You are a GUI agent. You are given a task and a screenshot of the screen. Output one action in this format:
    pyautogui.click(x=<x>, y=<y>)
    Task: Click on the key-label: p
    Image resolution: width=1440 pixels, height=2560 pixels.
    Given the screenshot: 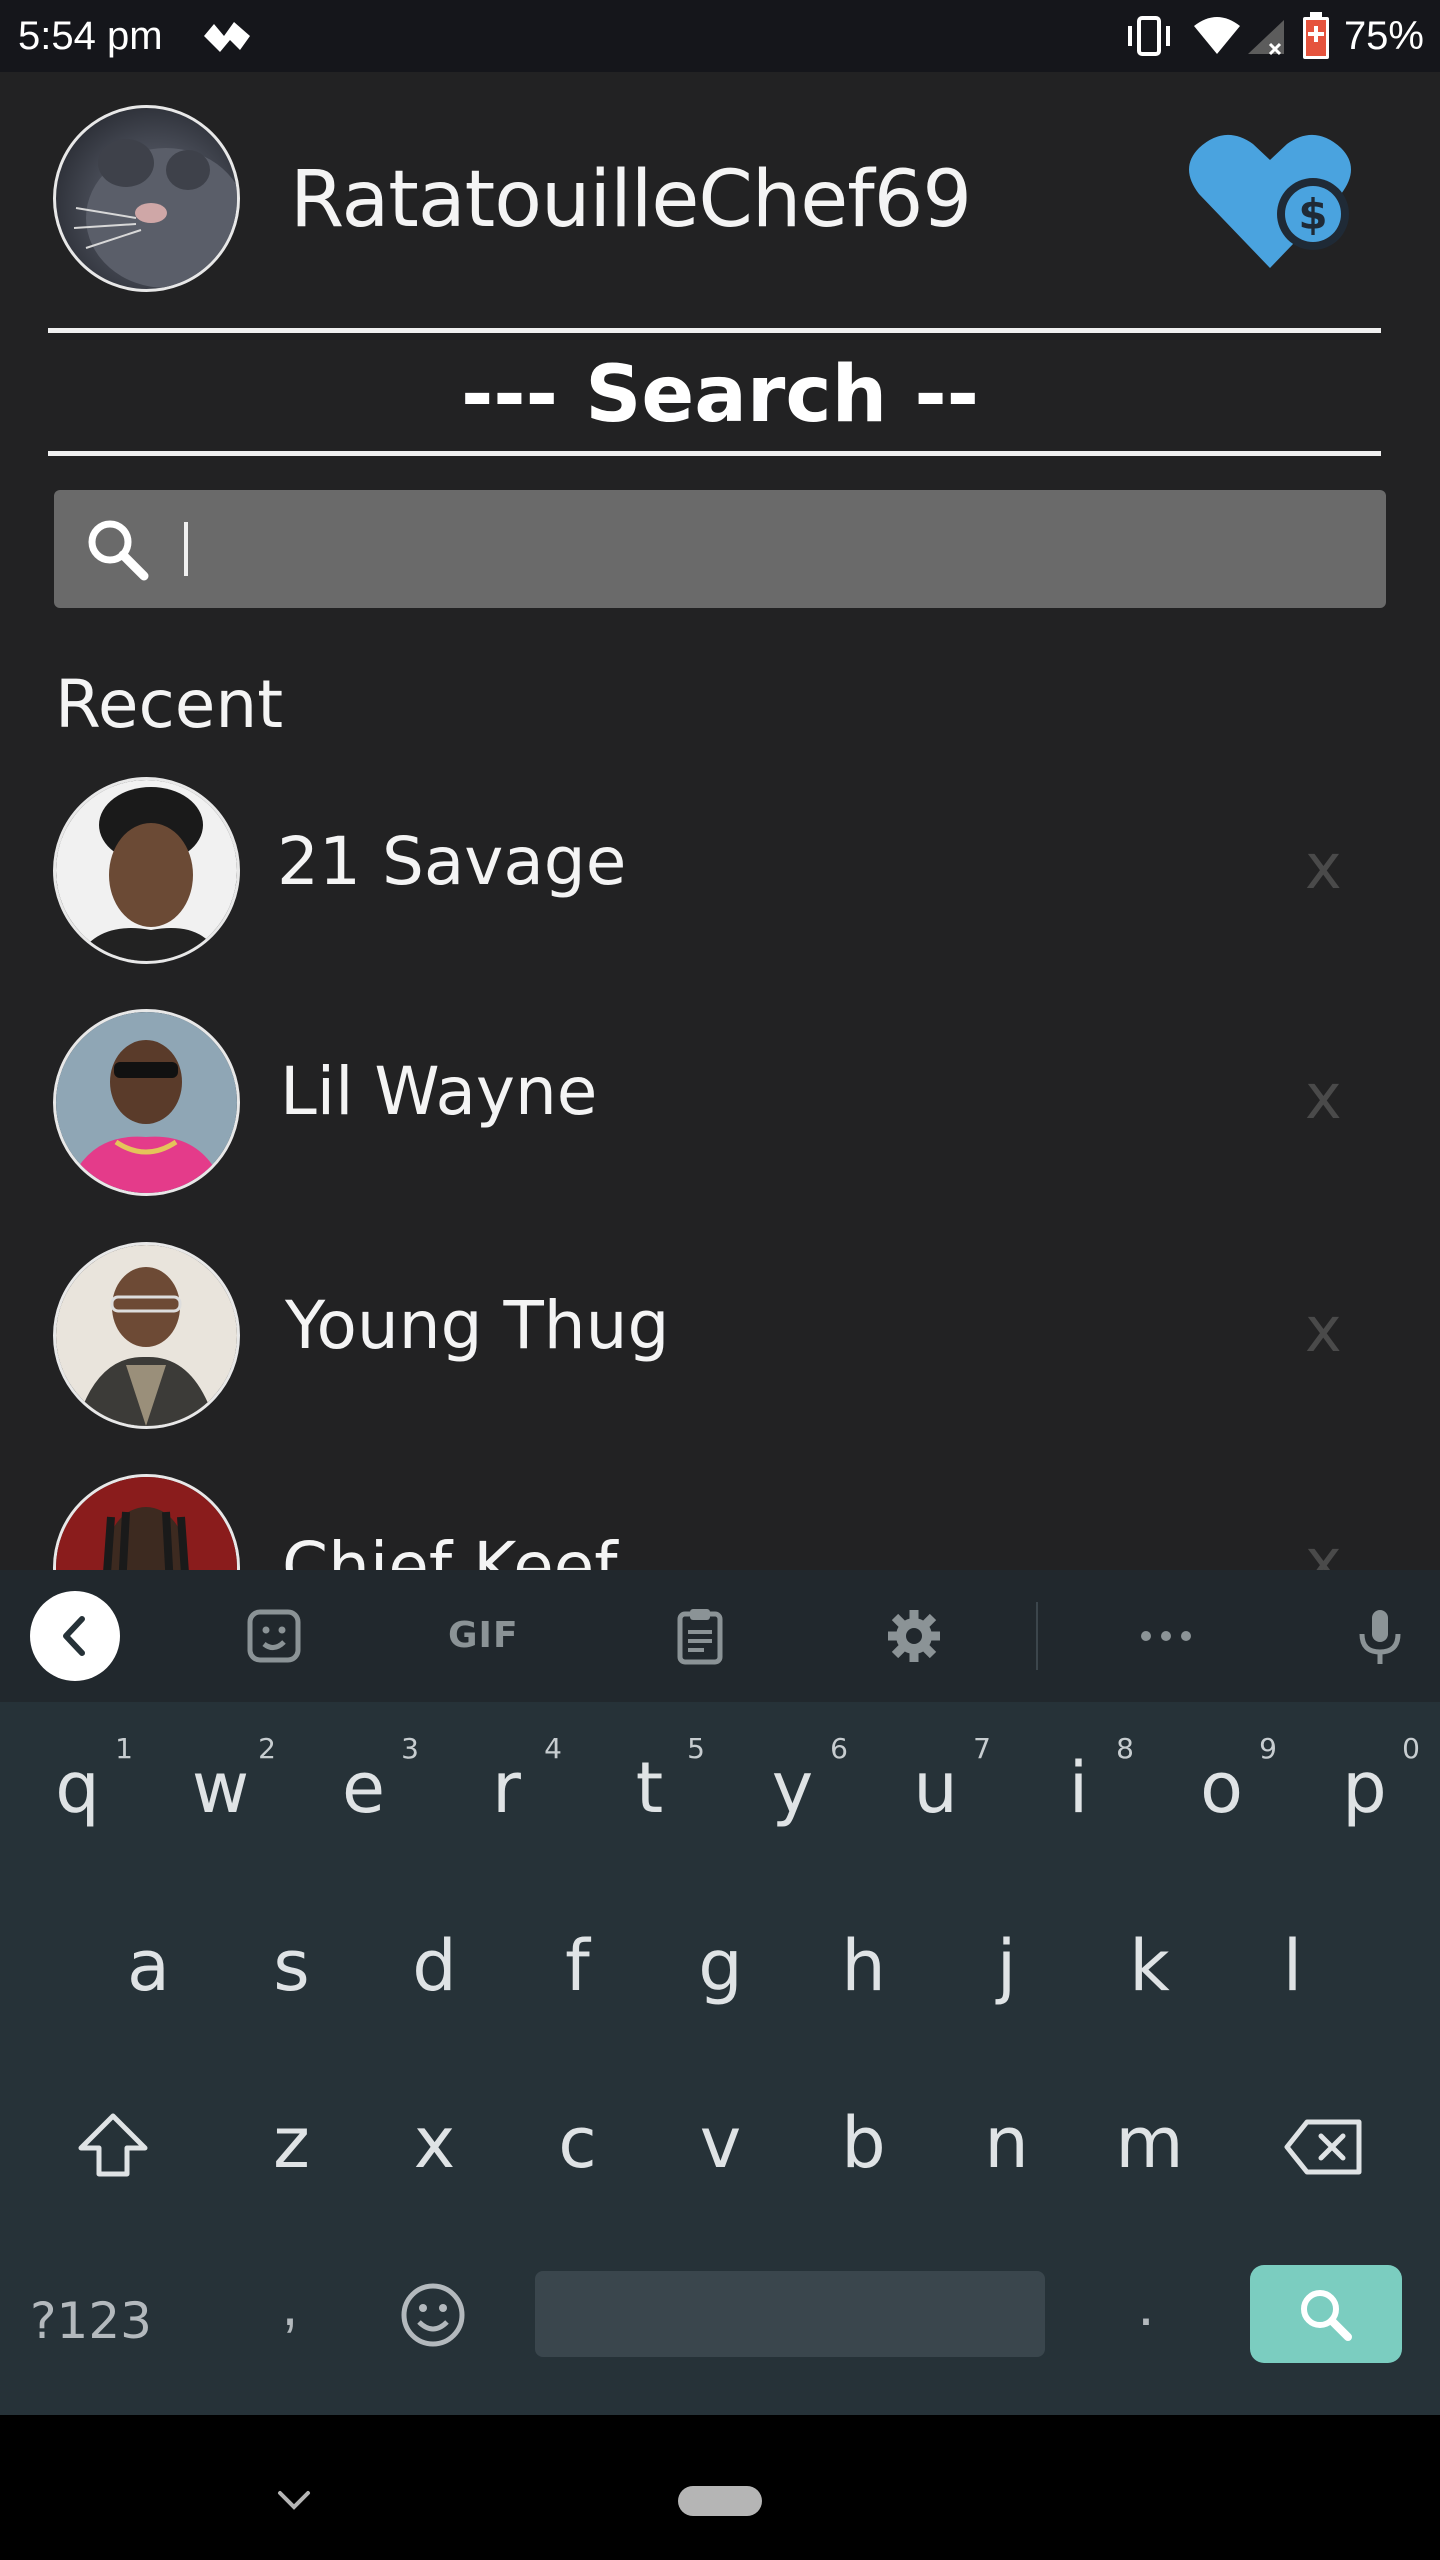 What is the action you would take?
    pyautogui.click(x=1364, y=1788)
    